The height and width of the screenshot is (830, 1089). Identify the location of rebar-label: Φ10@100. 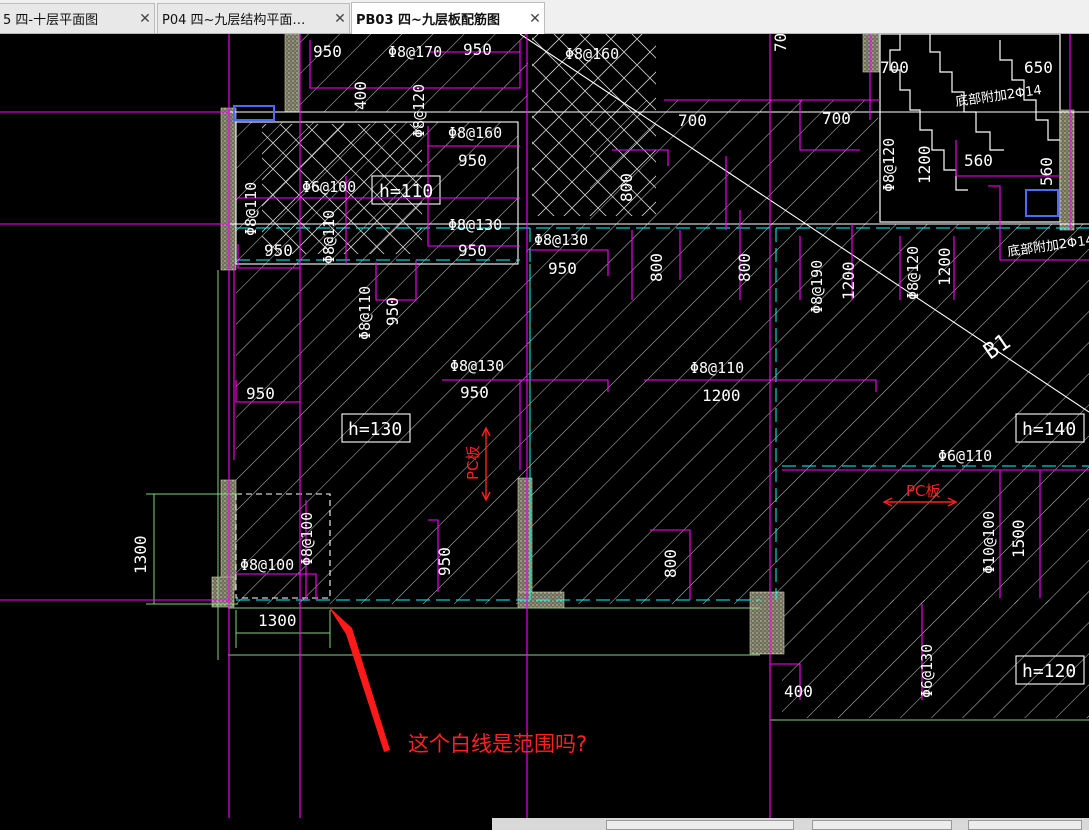
(989, 542).